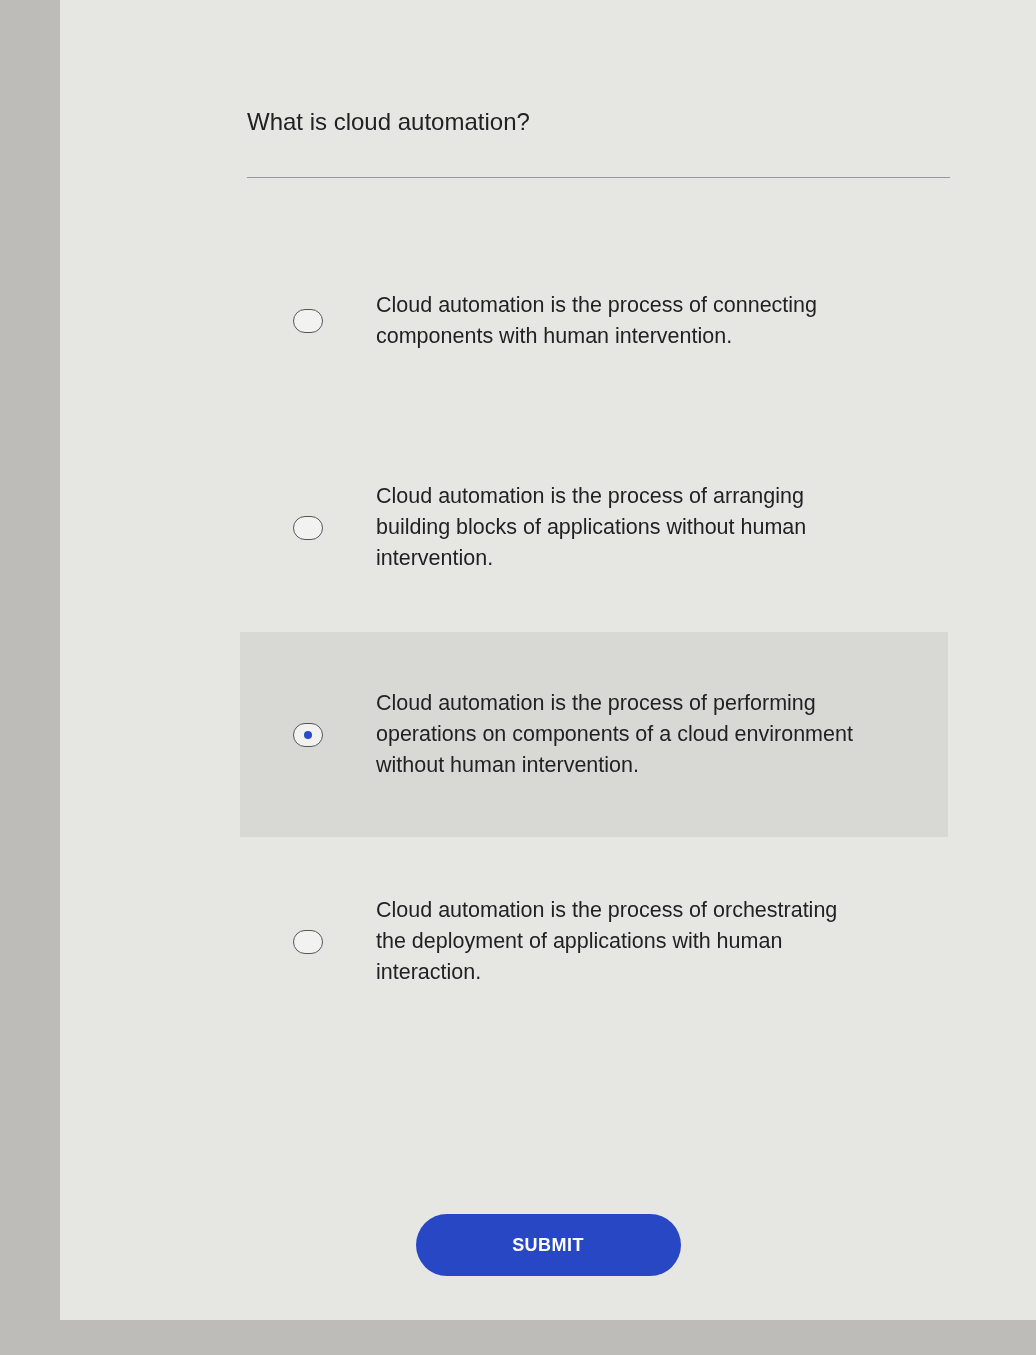 Image resolution: width=1036 pixels, height=1355 pixels. I want to click on option-text: Cloud automation is the process of connecting components with human intervention., so click(597, 320).